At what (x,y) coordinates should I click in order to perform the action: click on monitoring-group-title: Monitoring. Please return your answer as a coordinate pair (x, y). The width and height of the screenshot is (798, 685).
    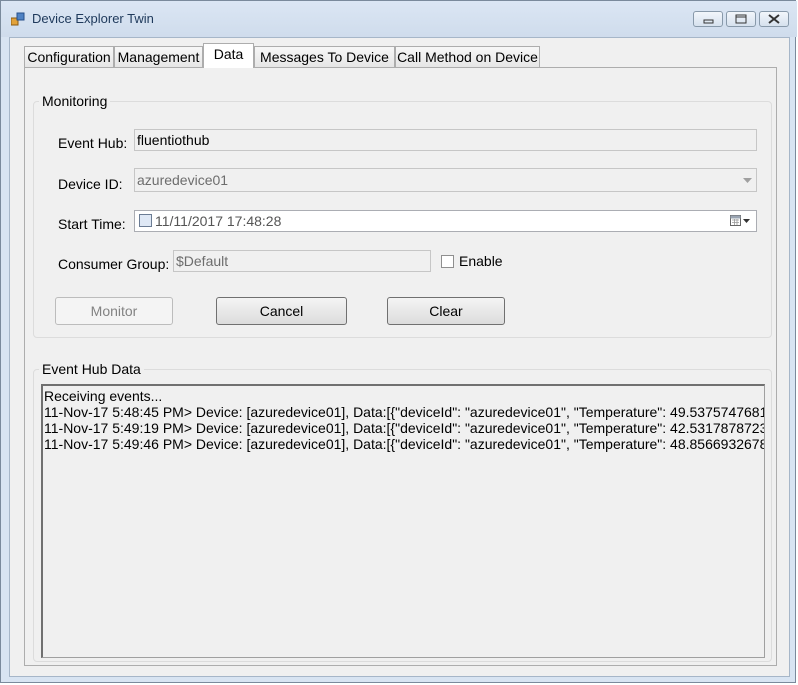
    Looking at the image, I should click on (75, 101).